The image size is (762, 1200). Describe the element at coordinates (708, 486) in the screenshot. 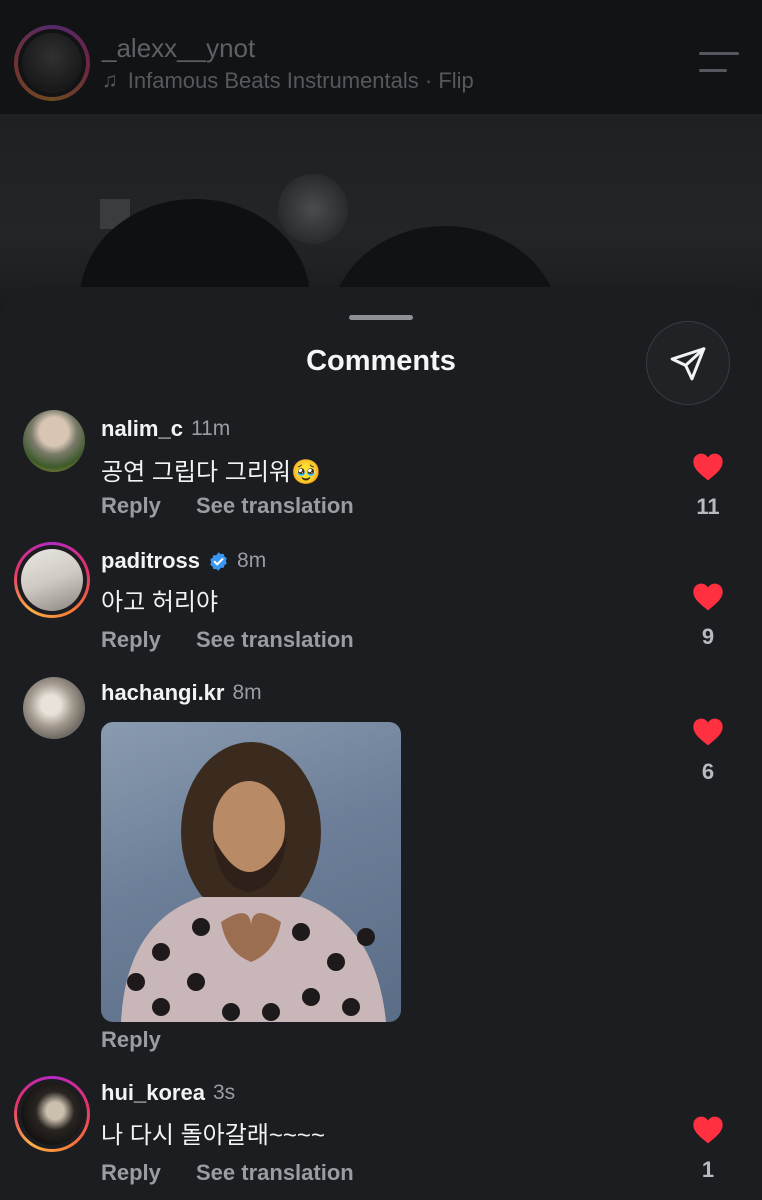

I see `like-section: 11` at that location.